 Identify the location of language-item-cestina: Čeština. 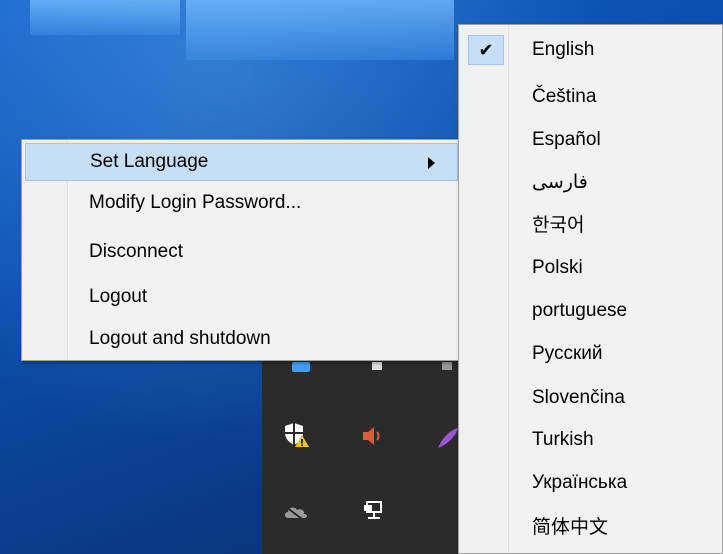
(591, 97).